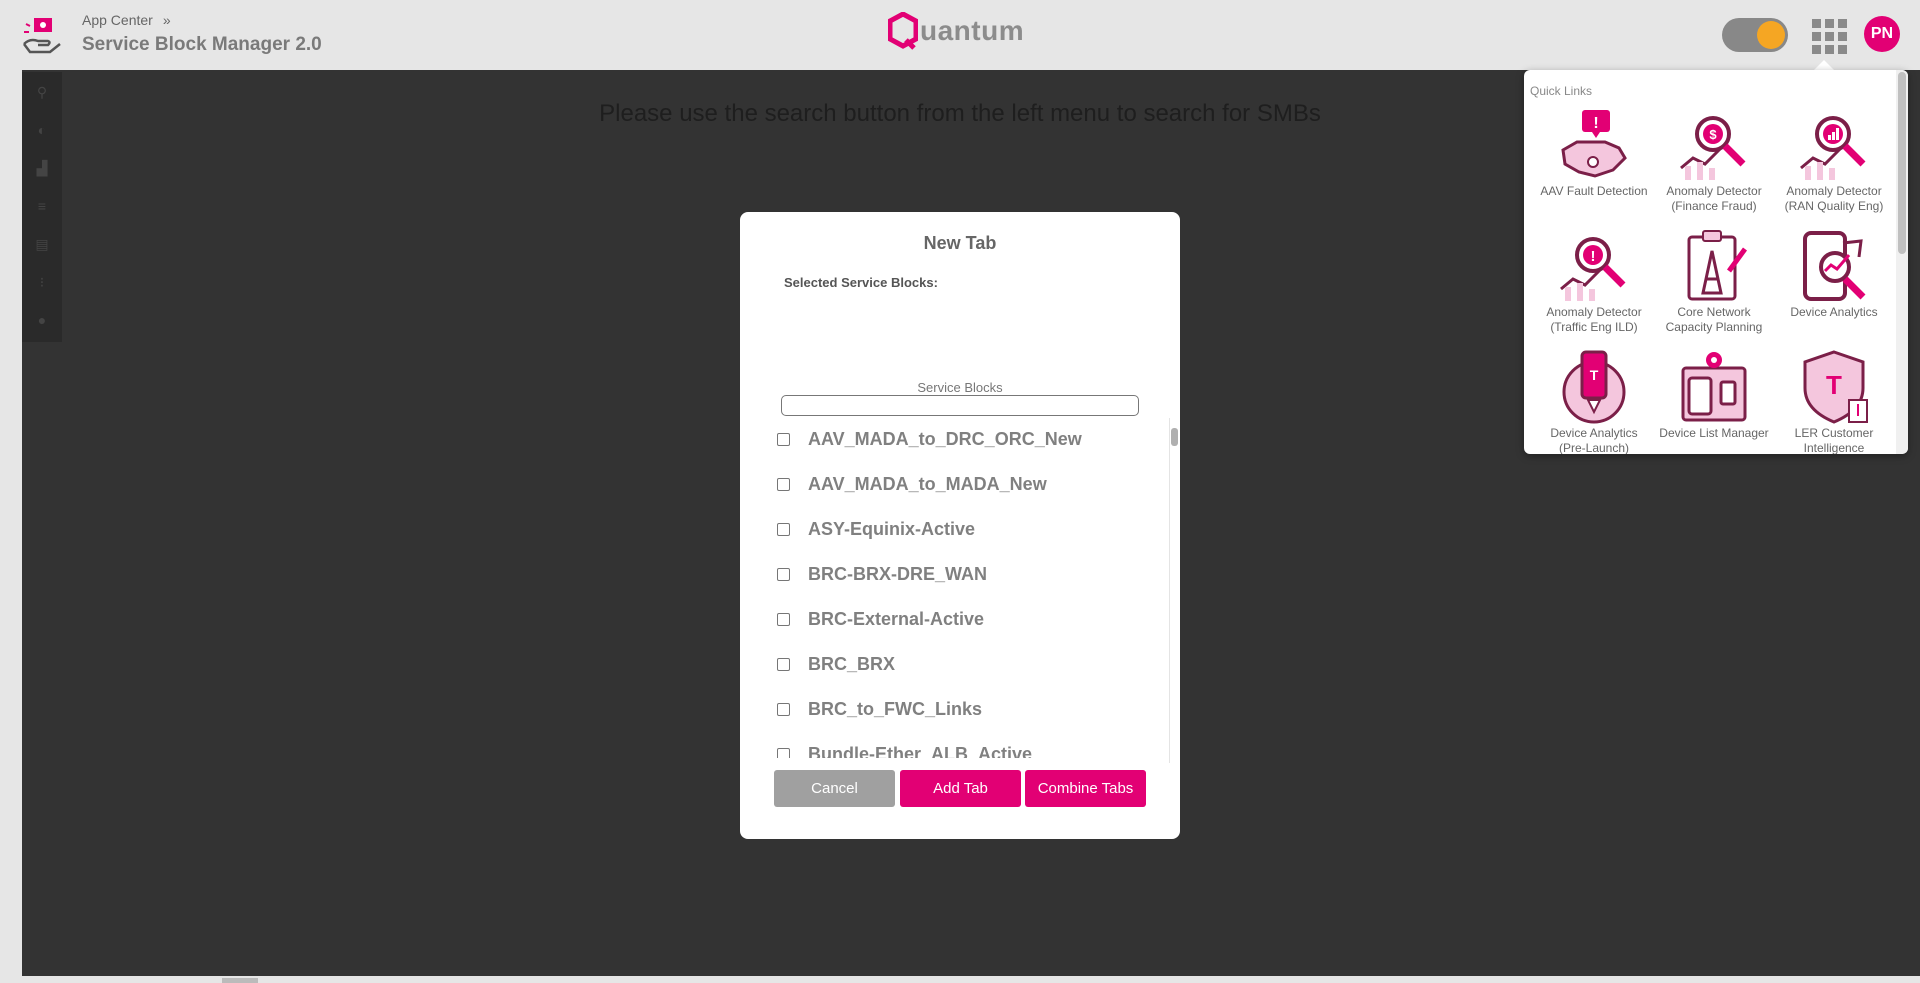 This screenshot has width=1920, height=983. I want to click on database-icon: ≡, so click(42, 206).